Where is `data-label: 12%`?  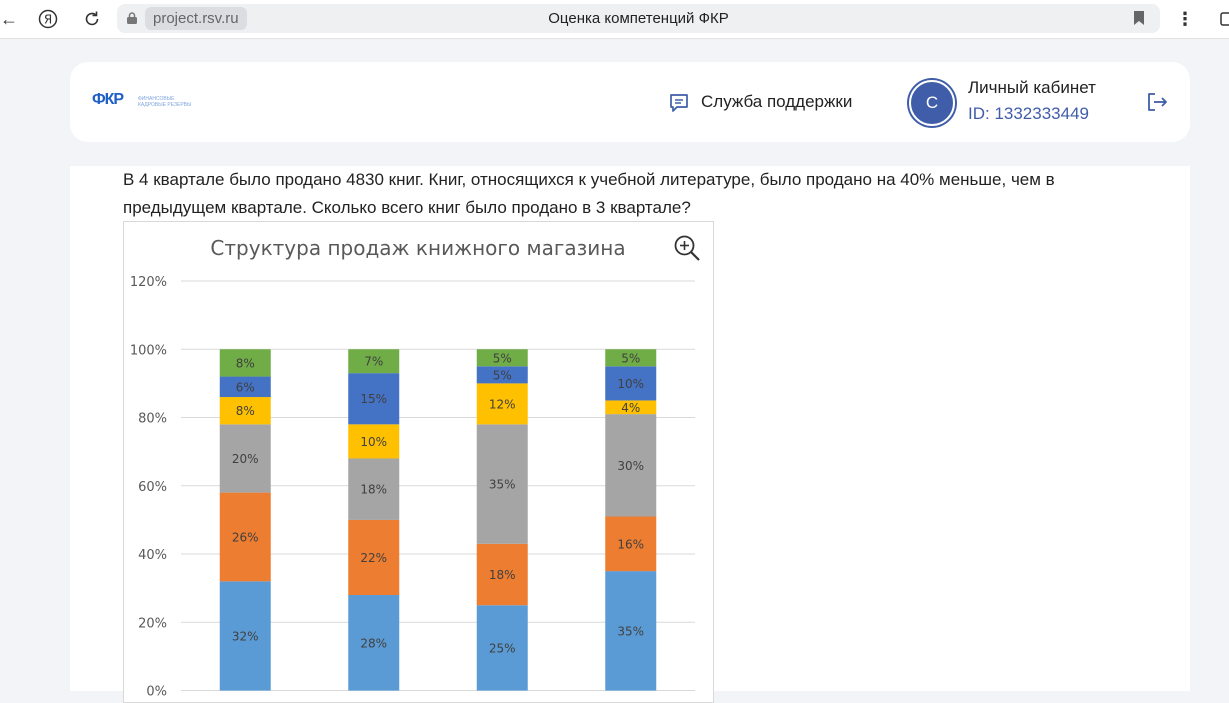 data-label: 12% is located at coordinates (502, 404).